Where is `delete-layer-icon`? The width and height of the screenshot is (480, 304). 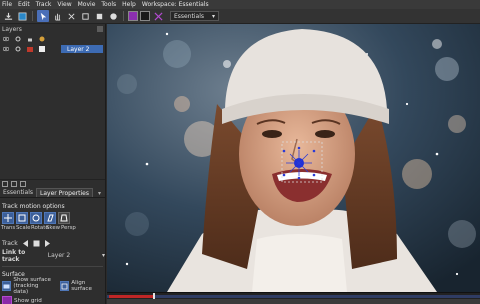
delete-layer-icon is located at coordinates (23, 184).